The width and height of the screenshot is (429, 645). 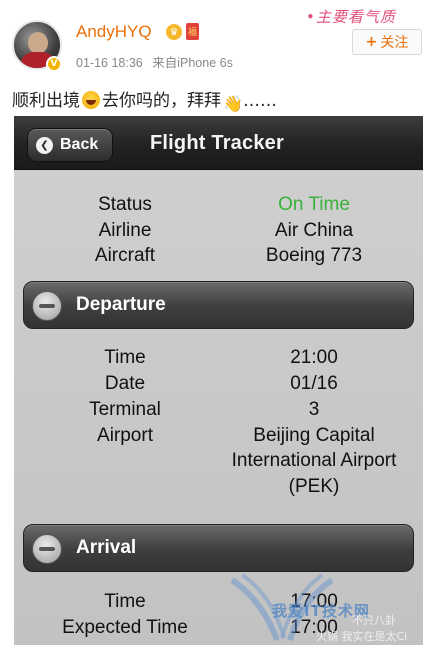 I want to click on back-label: Back, so click(x=79, y=144).